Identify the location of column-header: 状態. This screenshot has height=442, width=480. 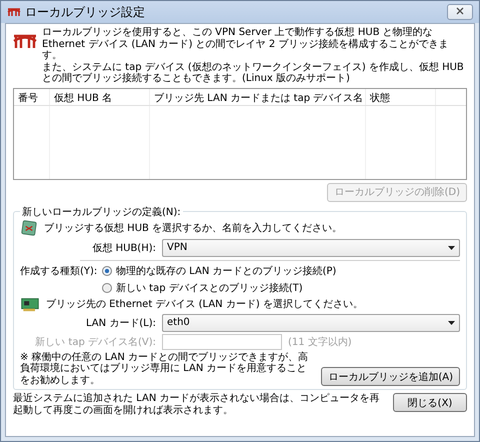
(401, 96).